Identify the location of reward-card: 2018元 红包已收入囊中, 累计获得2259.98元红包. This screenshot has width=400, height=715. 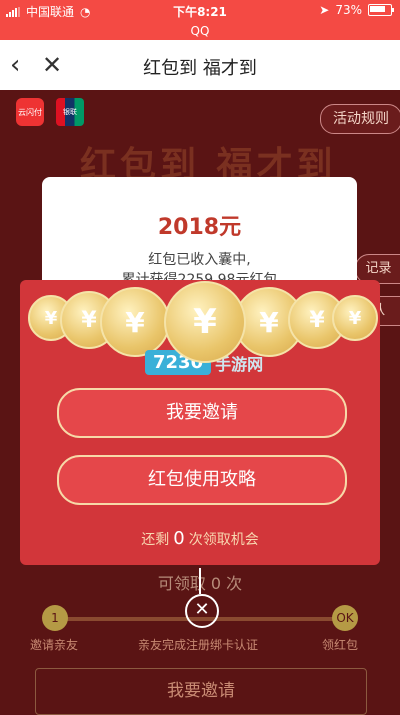
(199, 237).